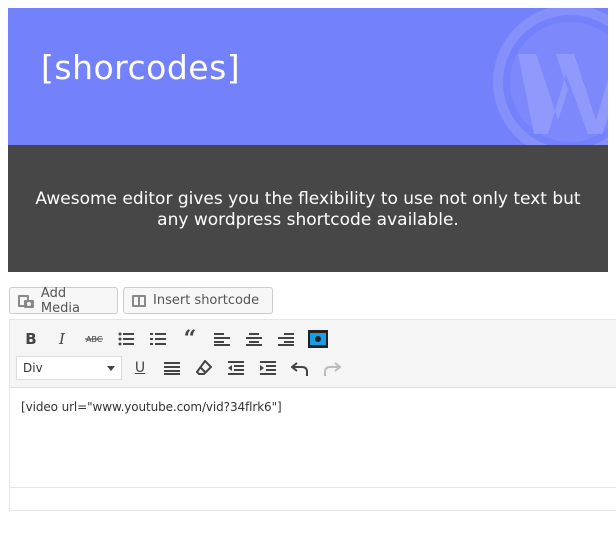 This screenshot has width=616, height=544. I want to click on hero-title: [shorcodes], so click(141, 67).